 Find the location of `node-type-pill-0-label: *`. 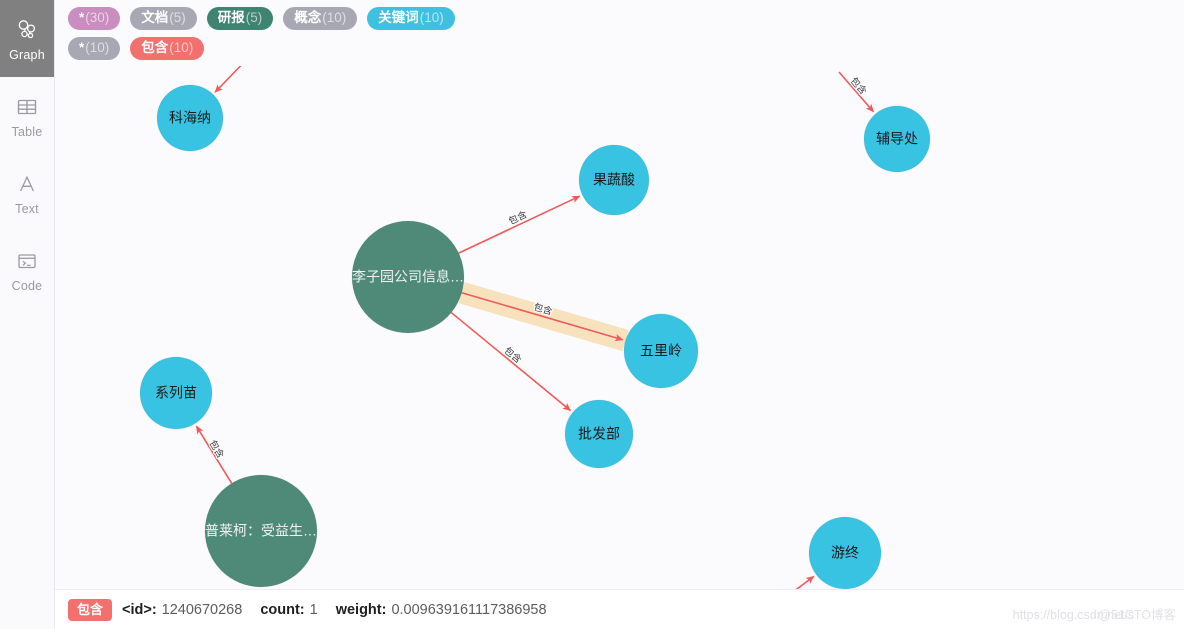

node-type-pill-0-label: * is located at coordinates (82, 17).